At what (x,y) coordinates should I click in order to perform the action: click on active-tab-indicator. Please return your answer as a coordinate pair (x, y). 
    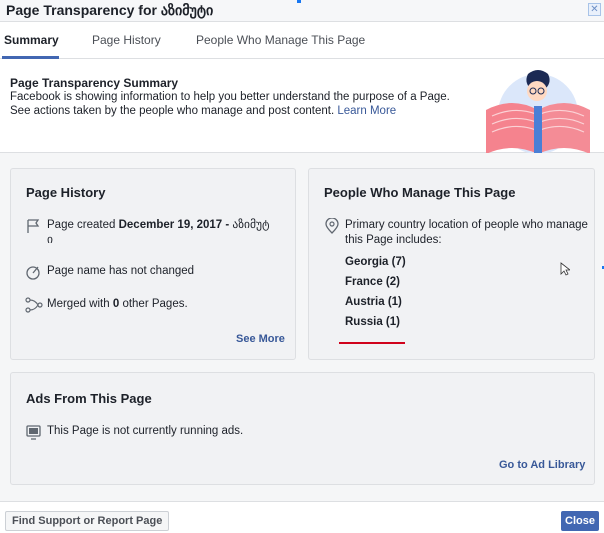
    Looking at the image, I should click on (30, 57).